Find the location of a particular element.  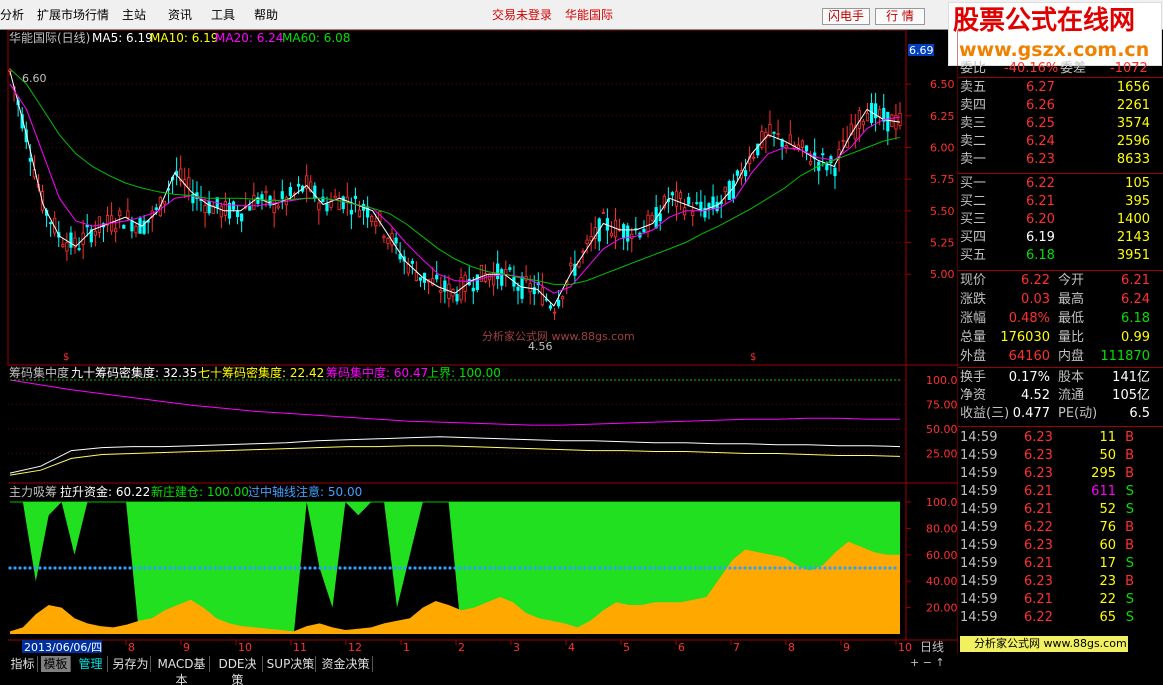

menu-help: 帮助 is located at coordinates (266, 15).